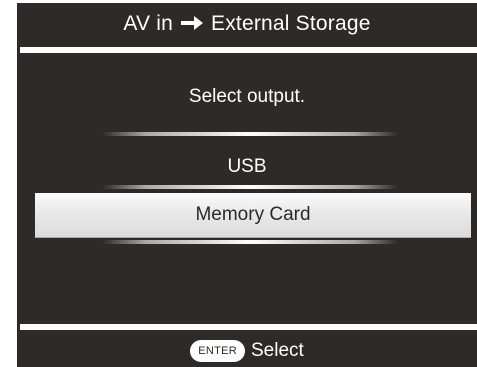  What do you see at coordinates (248, 50) in the screenshot?
I see `title-divider` at bounding box center [248, 50].